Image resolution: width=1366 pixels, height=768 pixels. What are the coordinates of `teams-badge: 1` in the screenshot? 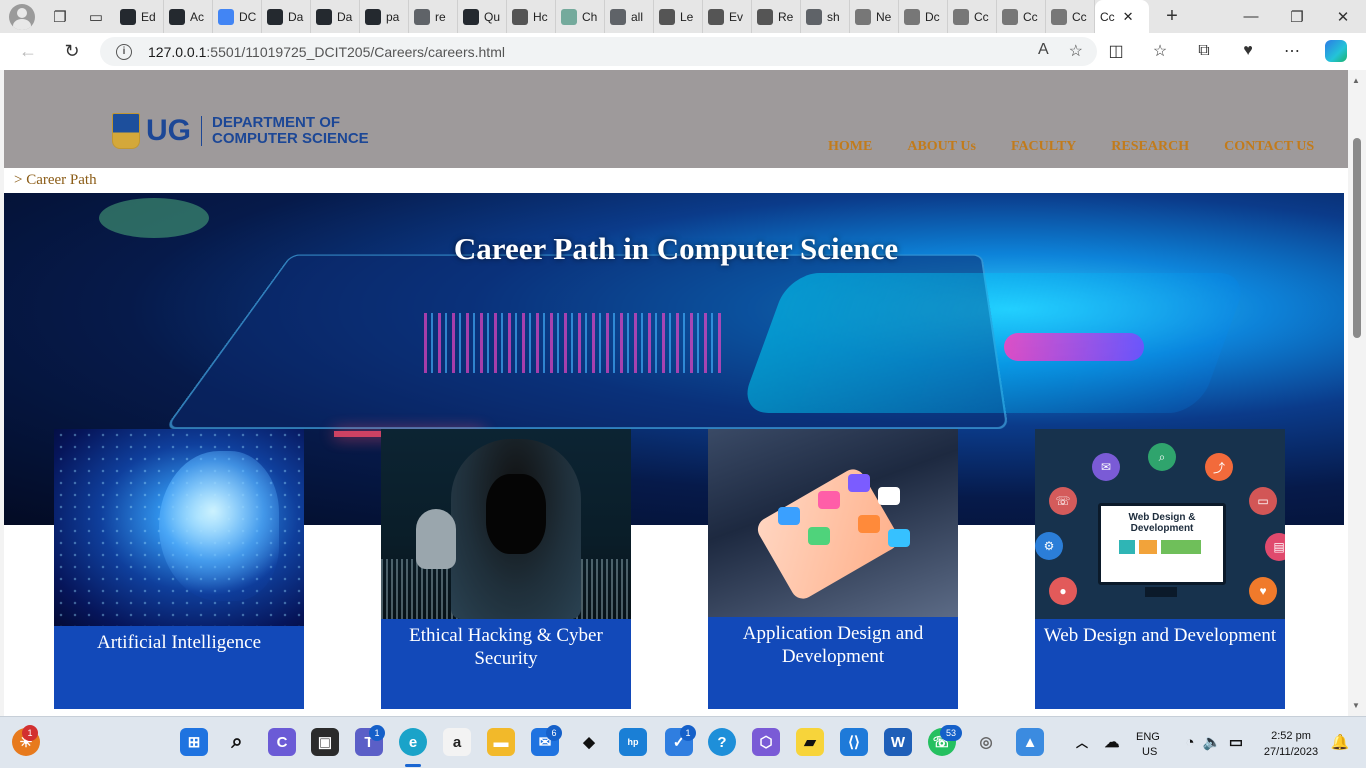 It's located at (377, 733).